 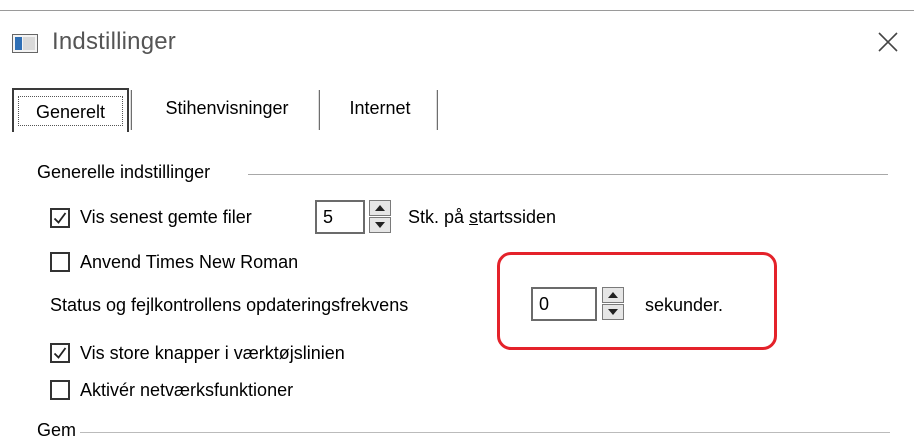 I want to click on times-new-roman-label: Anvend Times New Roman, so click(x=189, y=262).